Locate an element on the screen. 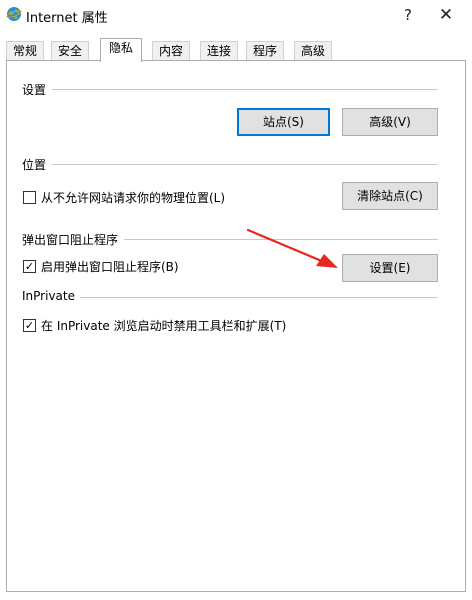  popup-blocker-group-heading: 弹出窗口阻止程序 is located at coordinates (70, 240).